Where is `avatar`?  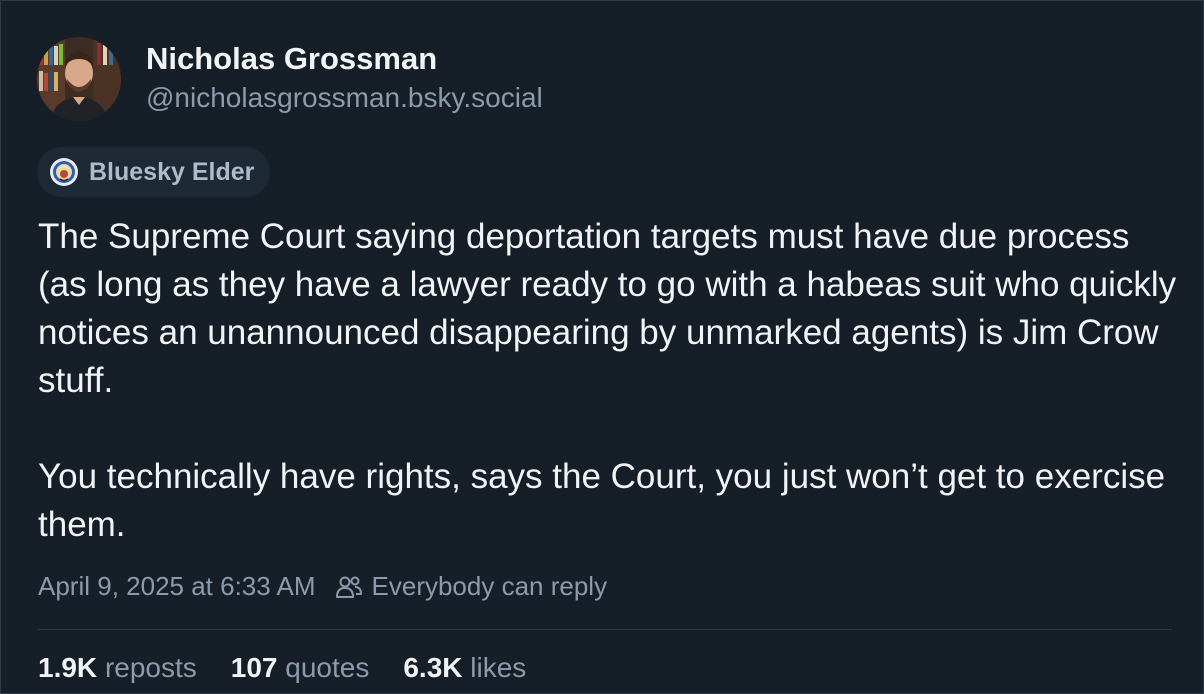
avatar is located at coordinates (79, 79).